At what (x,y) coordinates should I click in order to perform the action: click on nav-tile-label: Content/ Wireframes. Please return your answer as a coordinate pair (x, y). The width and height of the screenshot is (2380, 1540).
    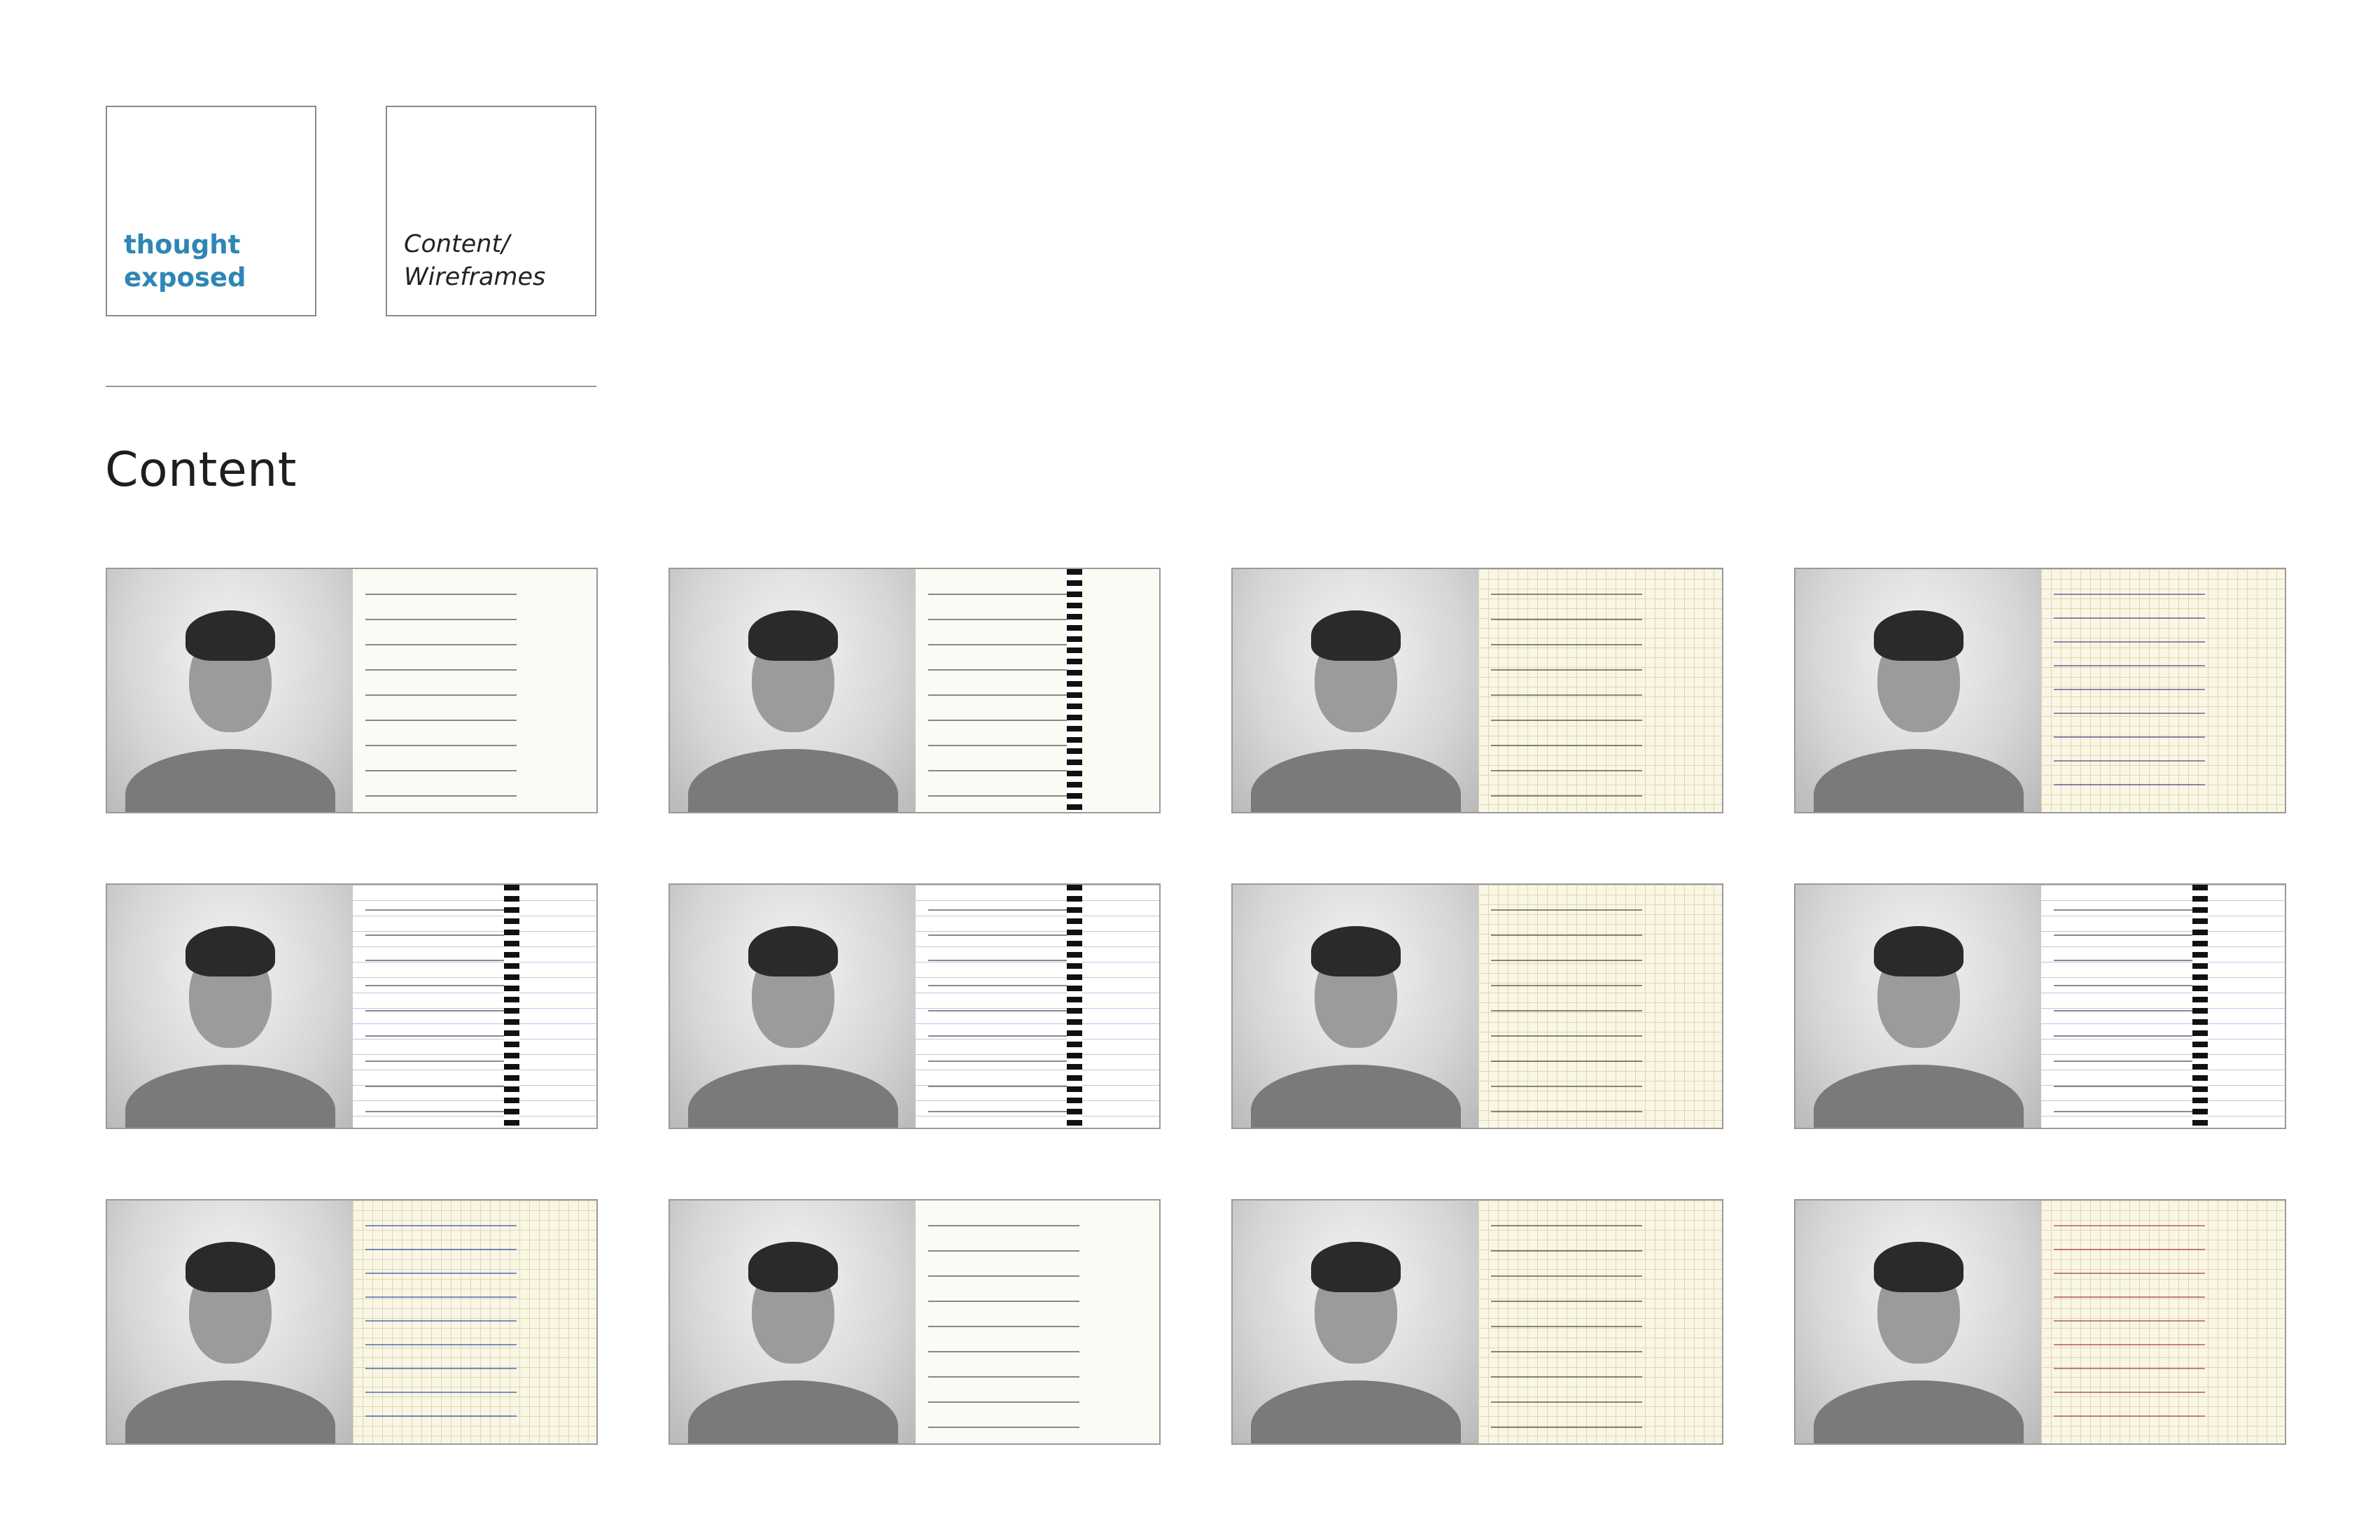
    Looking at the image, I should click on (474, 261).